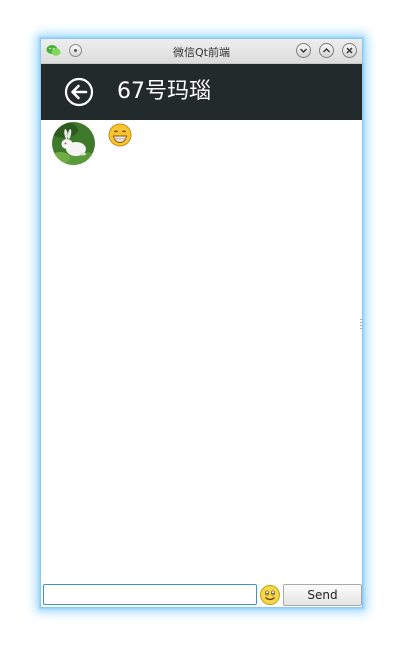 The image size is (404, 651). I want to click on composer: Send, so click(201, 595).